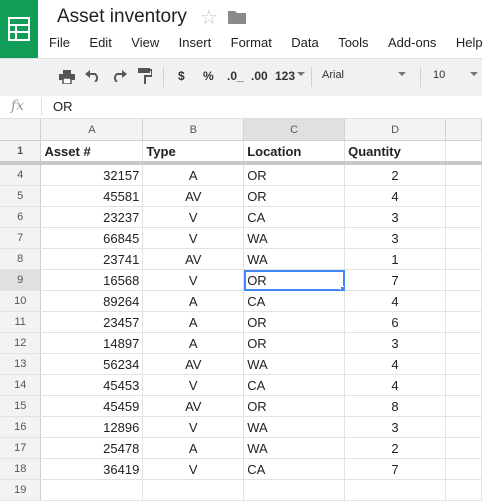 This screenshot has height=502, width=482. What do you see at coordinates (92, 448) in the screenshot?
I see `cell: 25478` at bounding box center [92, 448].